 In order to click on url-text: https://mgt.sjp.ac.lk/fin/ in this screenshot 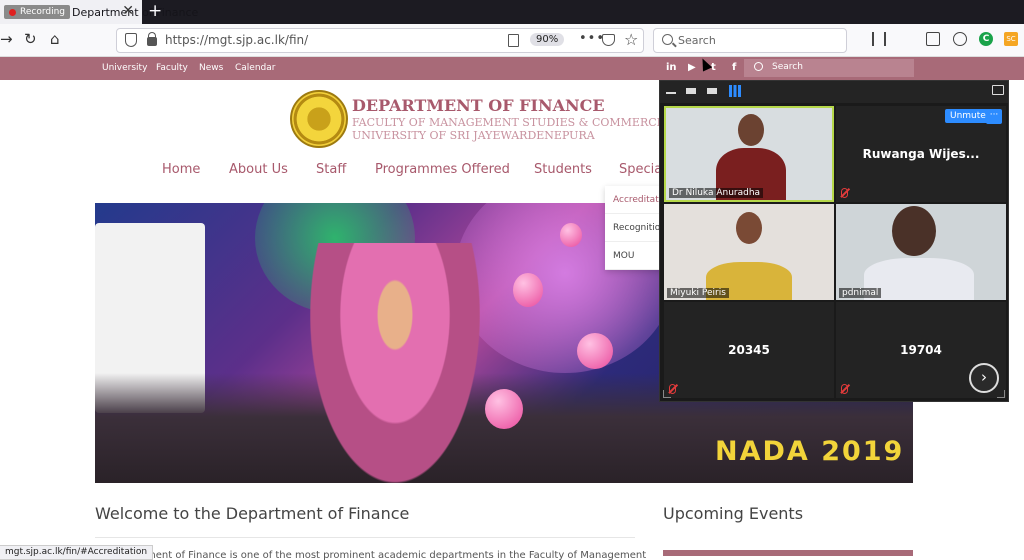, I will do `click(236, 40)`.